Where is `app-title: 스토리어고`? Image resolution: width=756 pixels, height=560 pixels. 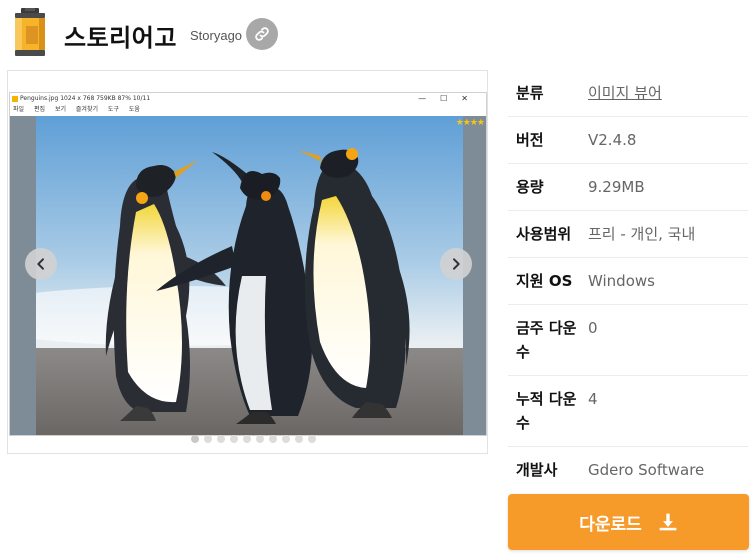 app-title: 스토리어고 is located at coordinates (120, 38).